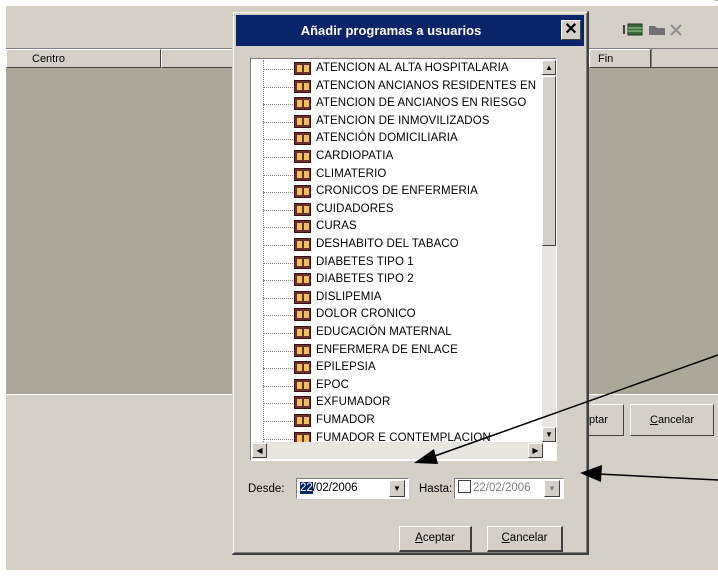 Image resolution: width=718 pixels, height=576 pixels. Describe the element at coordinates (426, 456) in the screenshot. I see `arrow-head-desde` at that location.